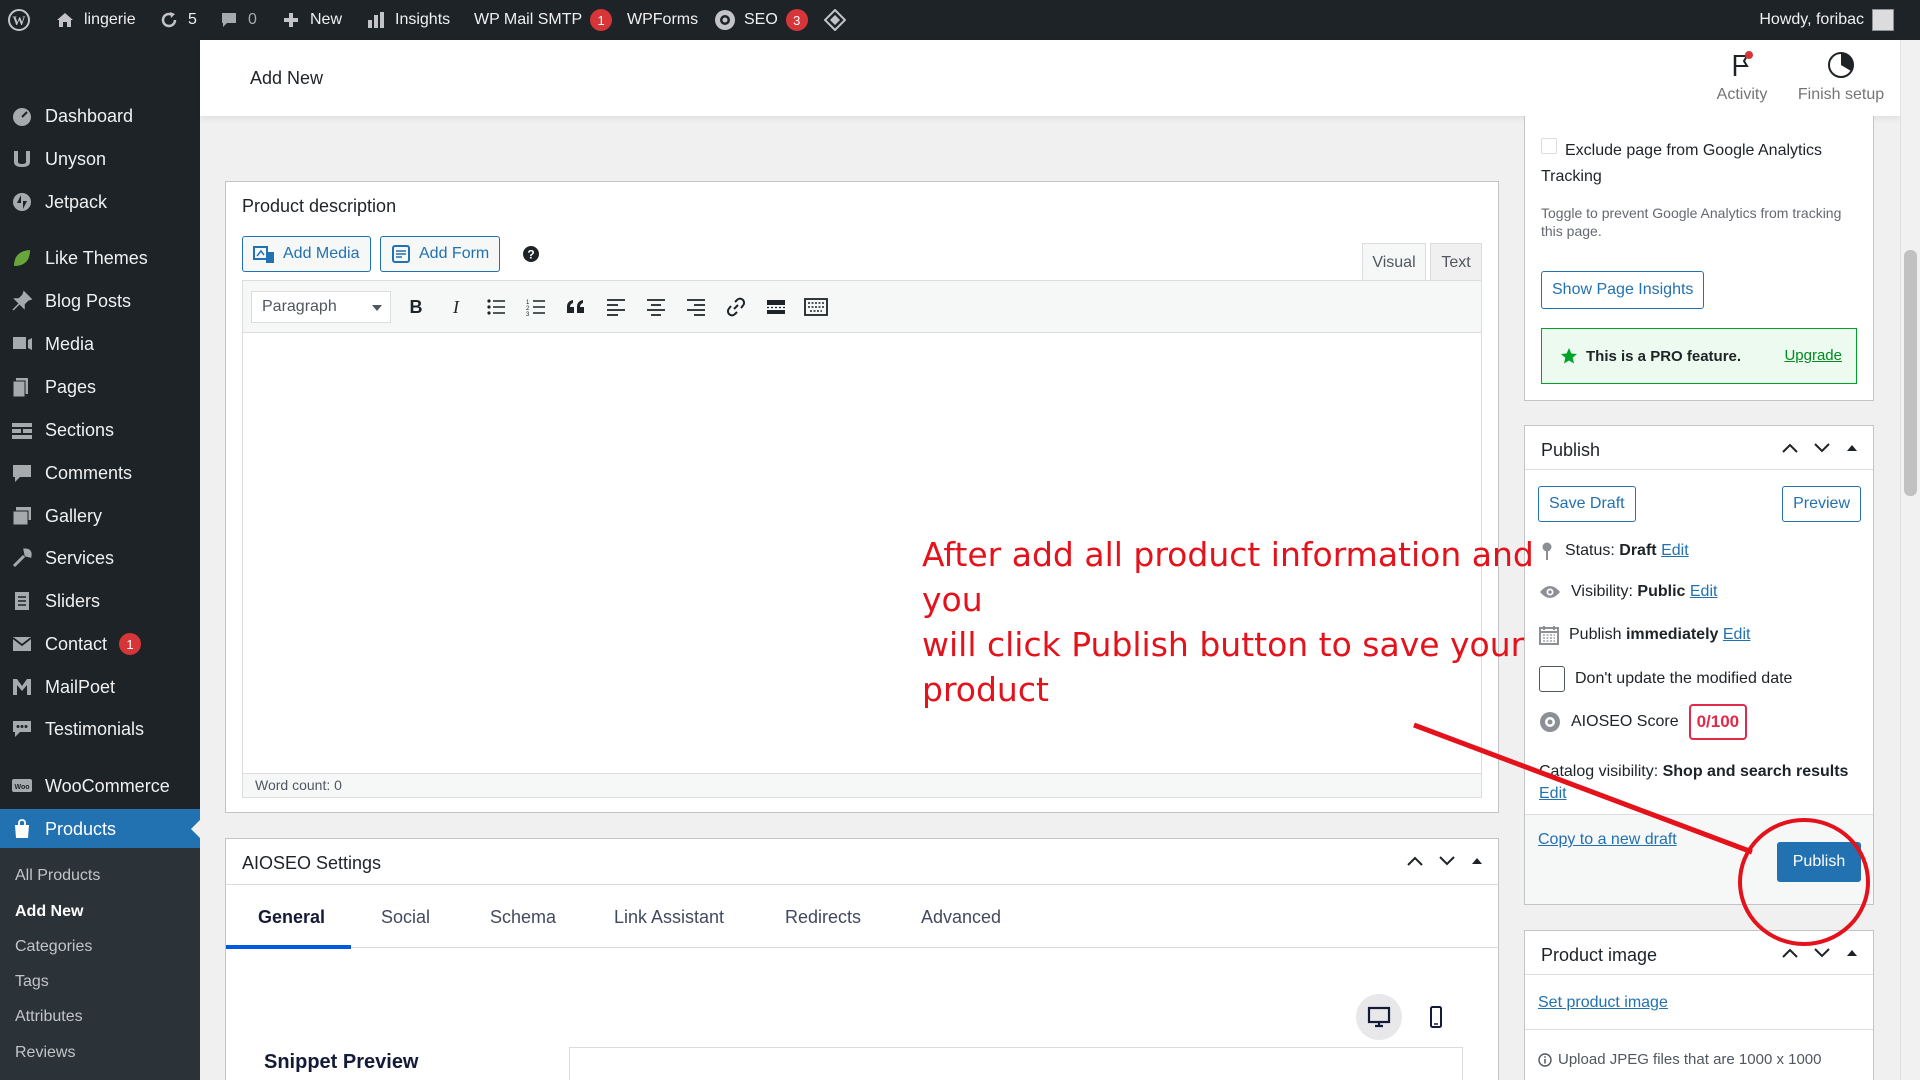 The width and height of the screenshot is (1920, 1080). Describe the element at coordinates (776, 307) in the screenshot. I see `read-more-button` at that location.